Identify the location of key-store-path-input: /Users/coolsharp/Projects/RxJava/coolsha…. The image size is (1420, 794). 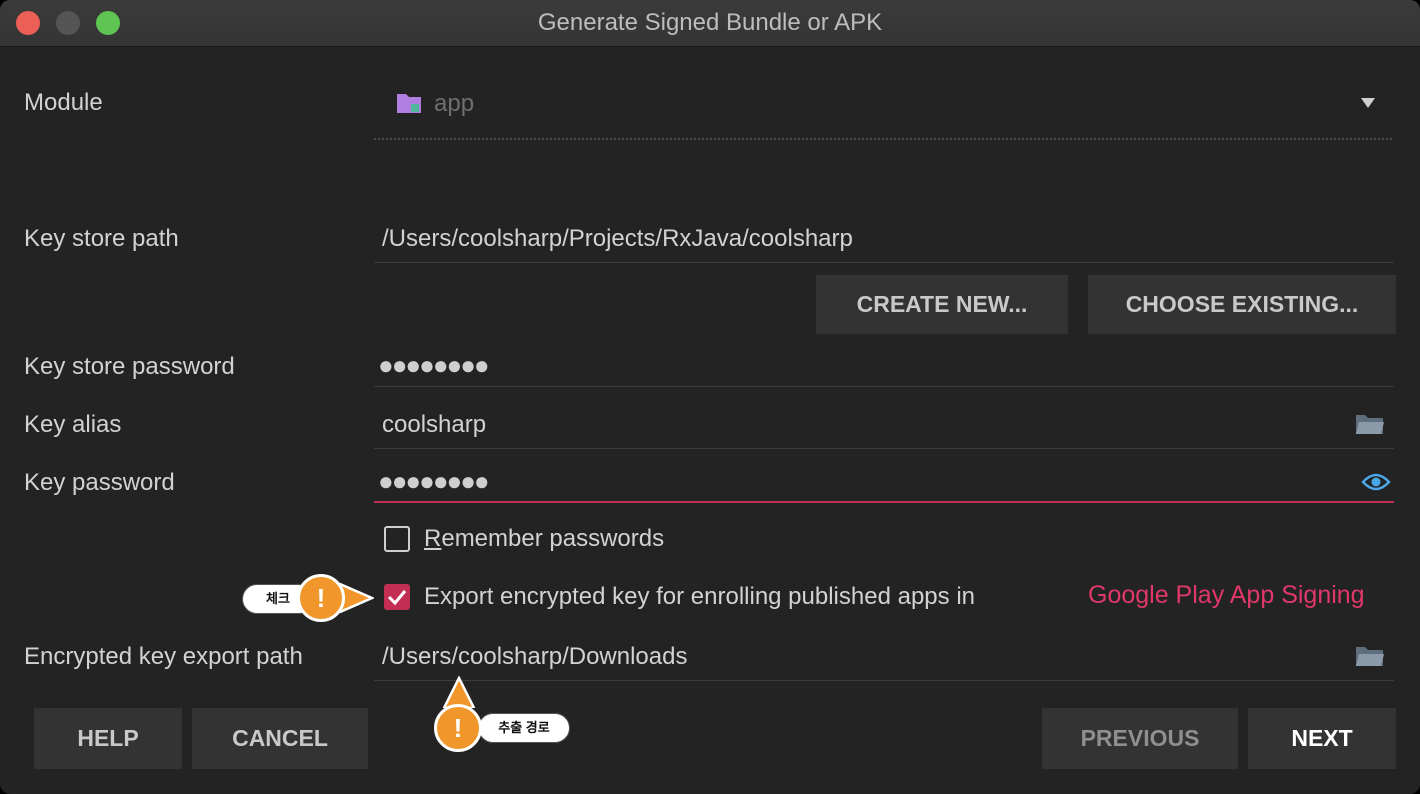
(617, 239).